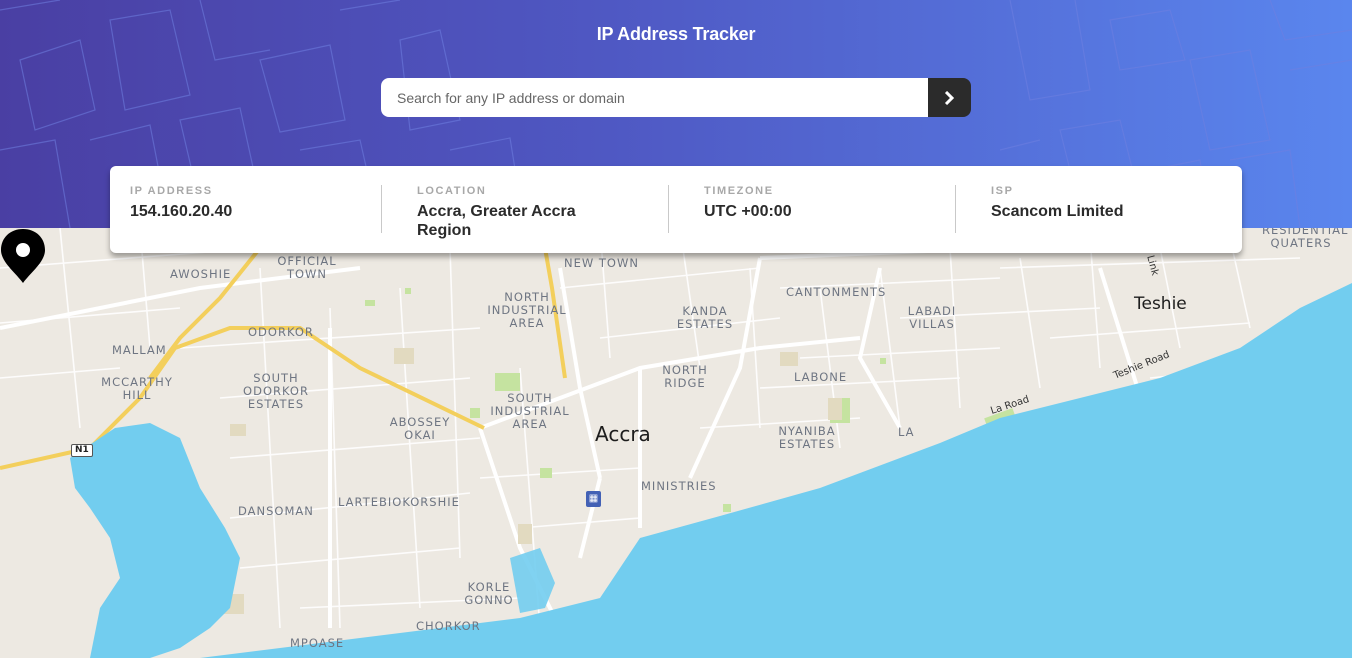  What do you see at coordinates (821, 377) in the screenshot?
I see `map-label-labone: LABONE` at bounding box center [821, 377].